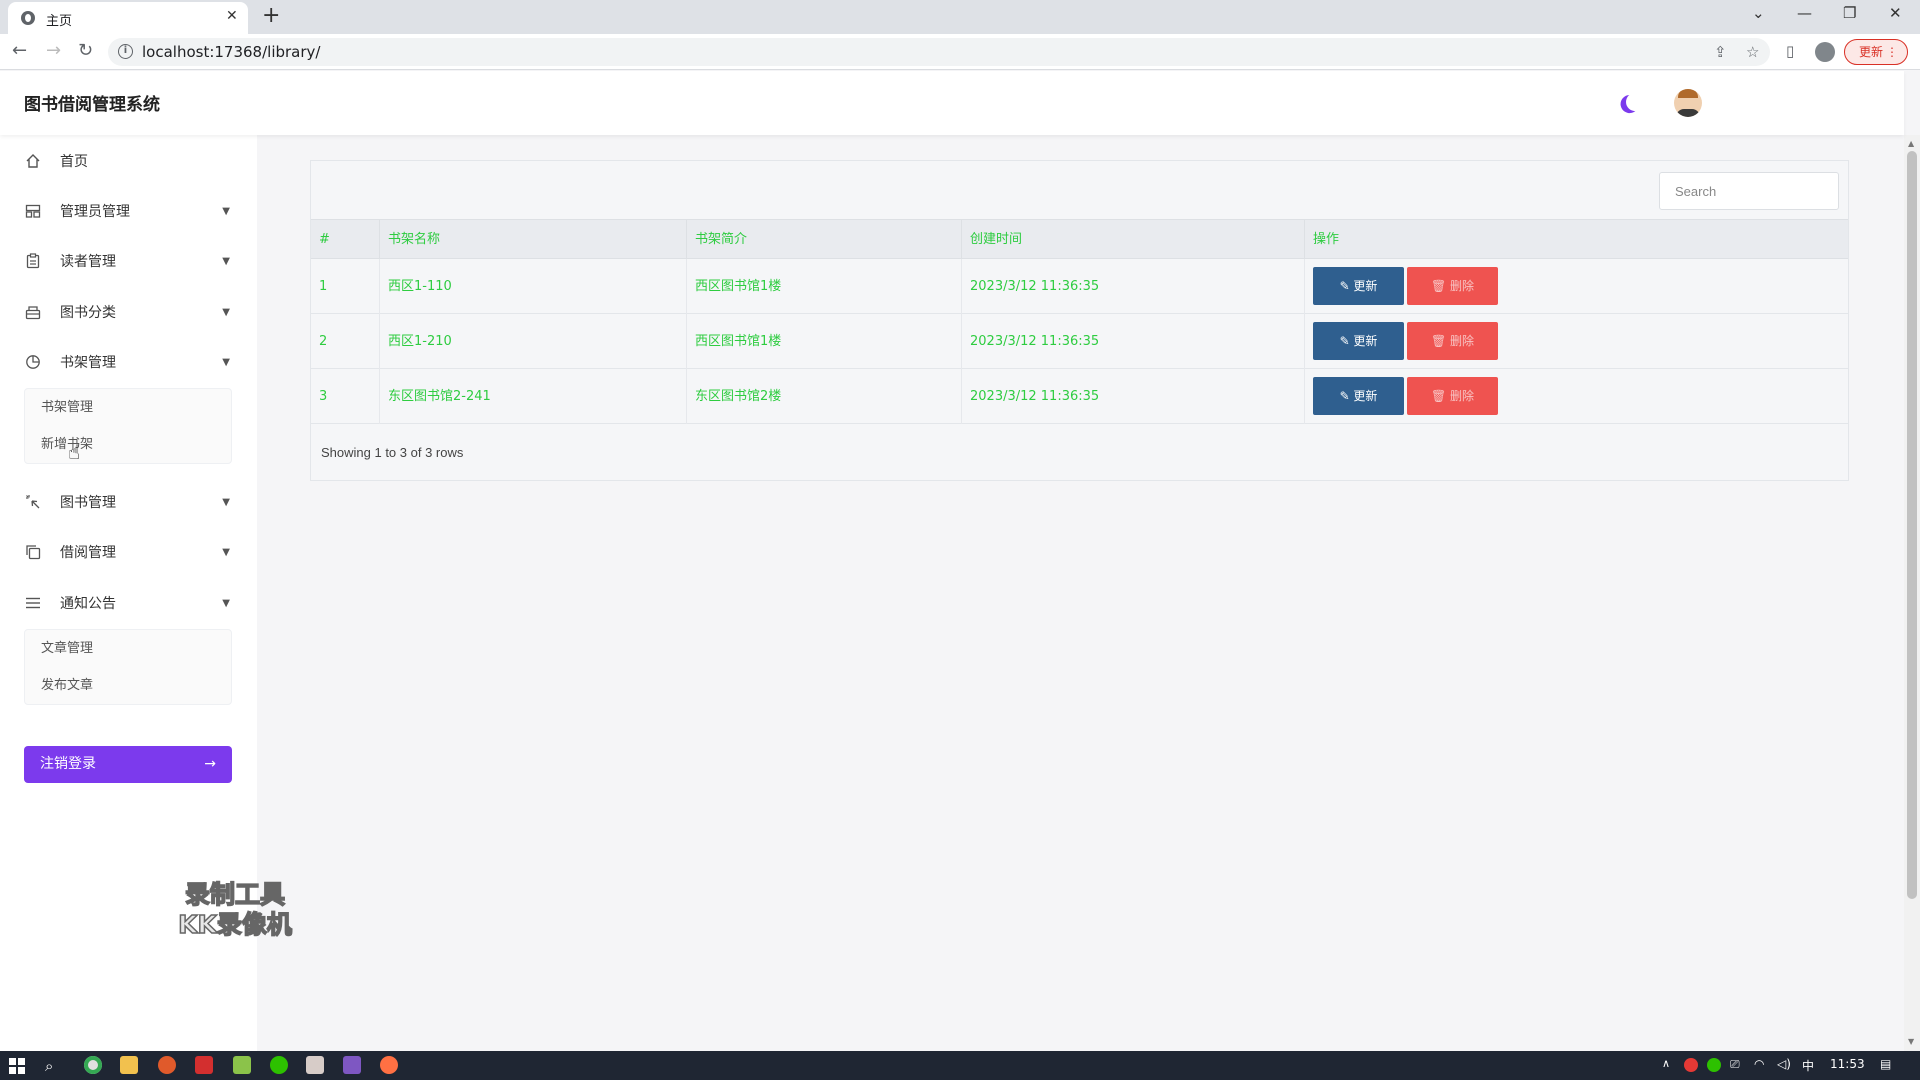  I want to click on sidebar-item-label: 书架管理, so click(88, 363).